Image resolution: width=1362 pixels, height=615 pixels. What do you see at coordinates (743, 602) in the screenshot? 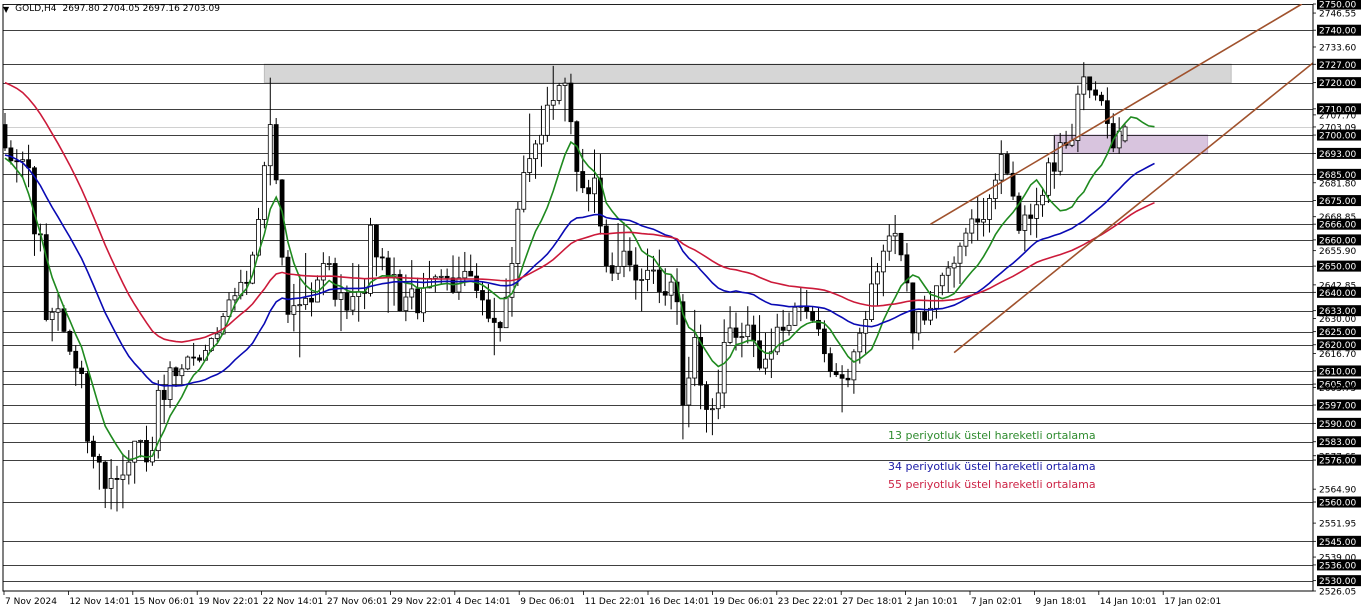
I see `time-tick-label: 19 Dec 06:01` at bounding box center [743, 602].